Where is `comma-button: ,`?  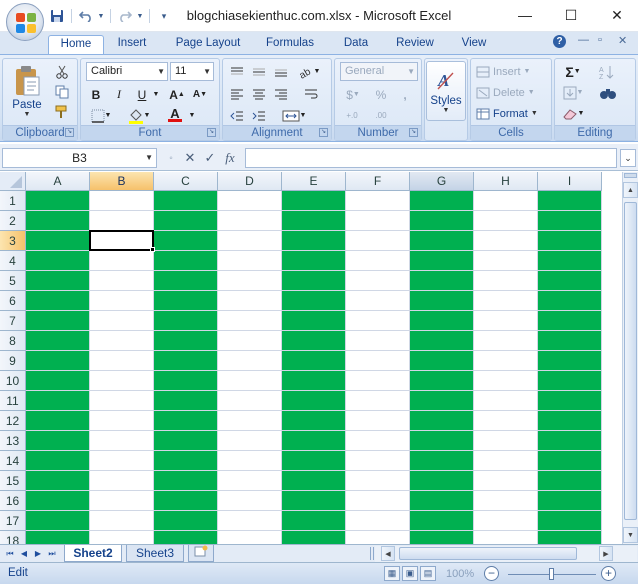
comma-button: , is located at coordinates (405, 94).